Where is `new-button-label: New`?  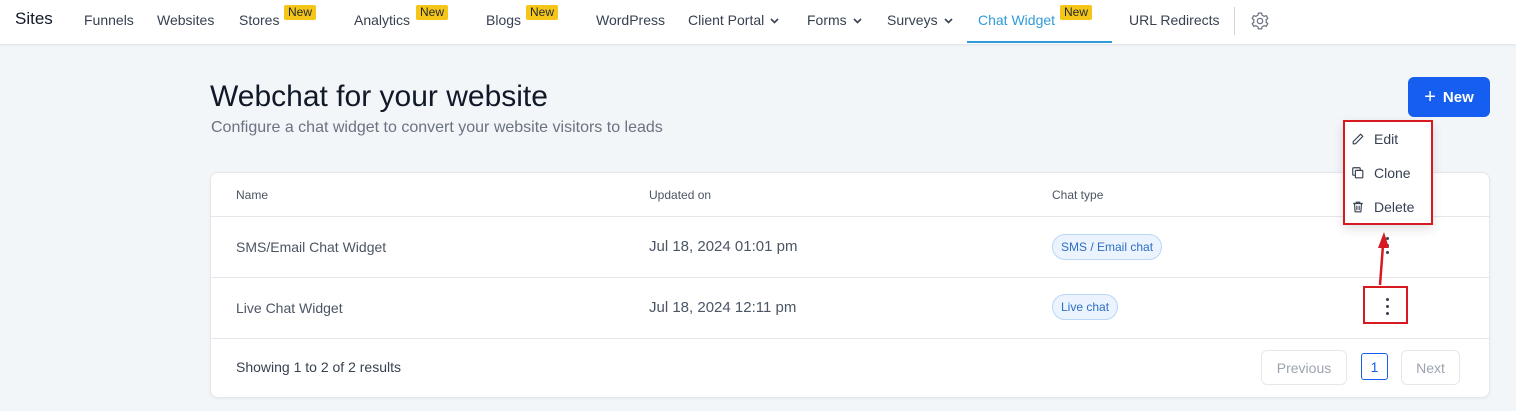
new-button-label: New is located at coordinates (1458, 97).